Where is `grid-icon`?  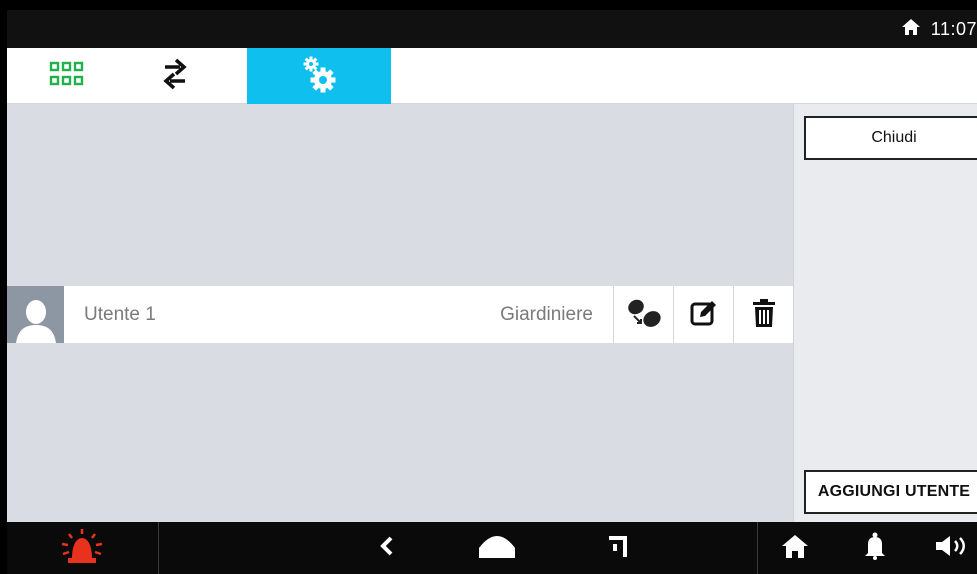 grid-icon is located at coordinates (67, 76).